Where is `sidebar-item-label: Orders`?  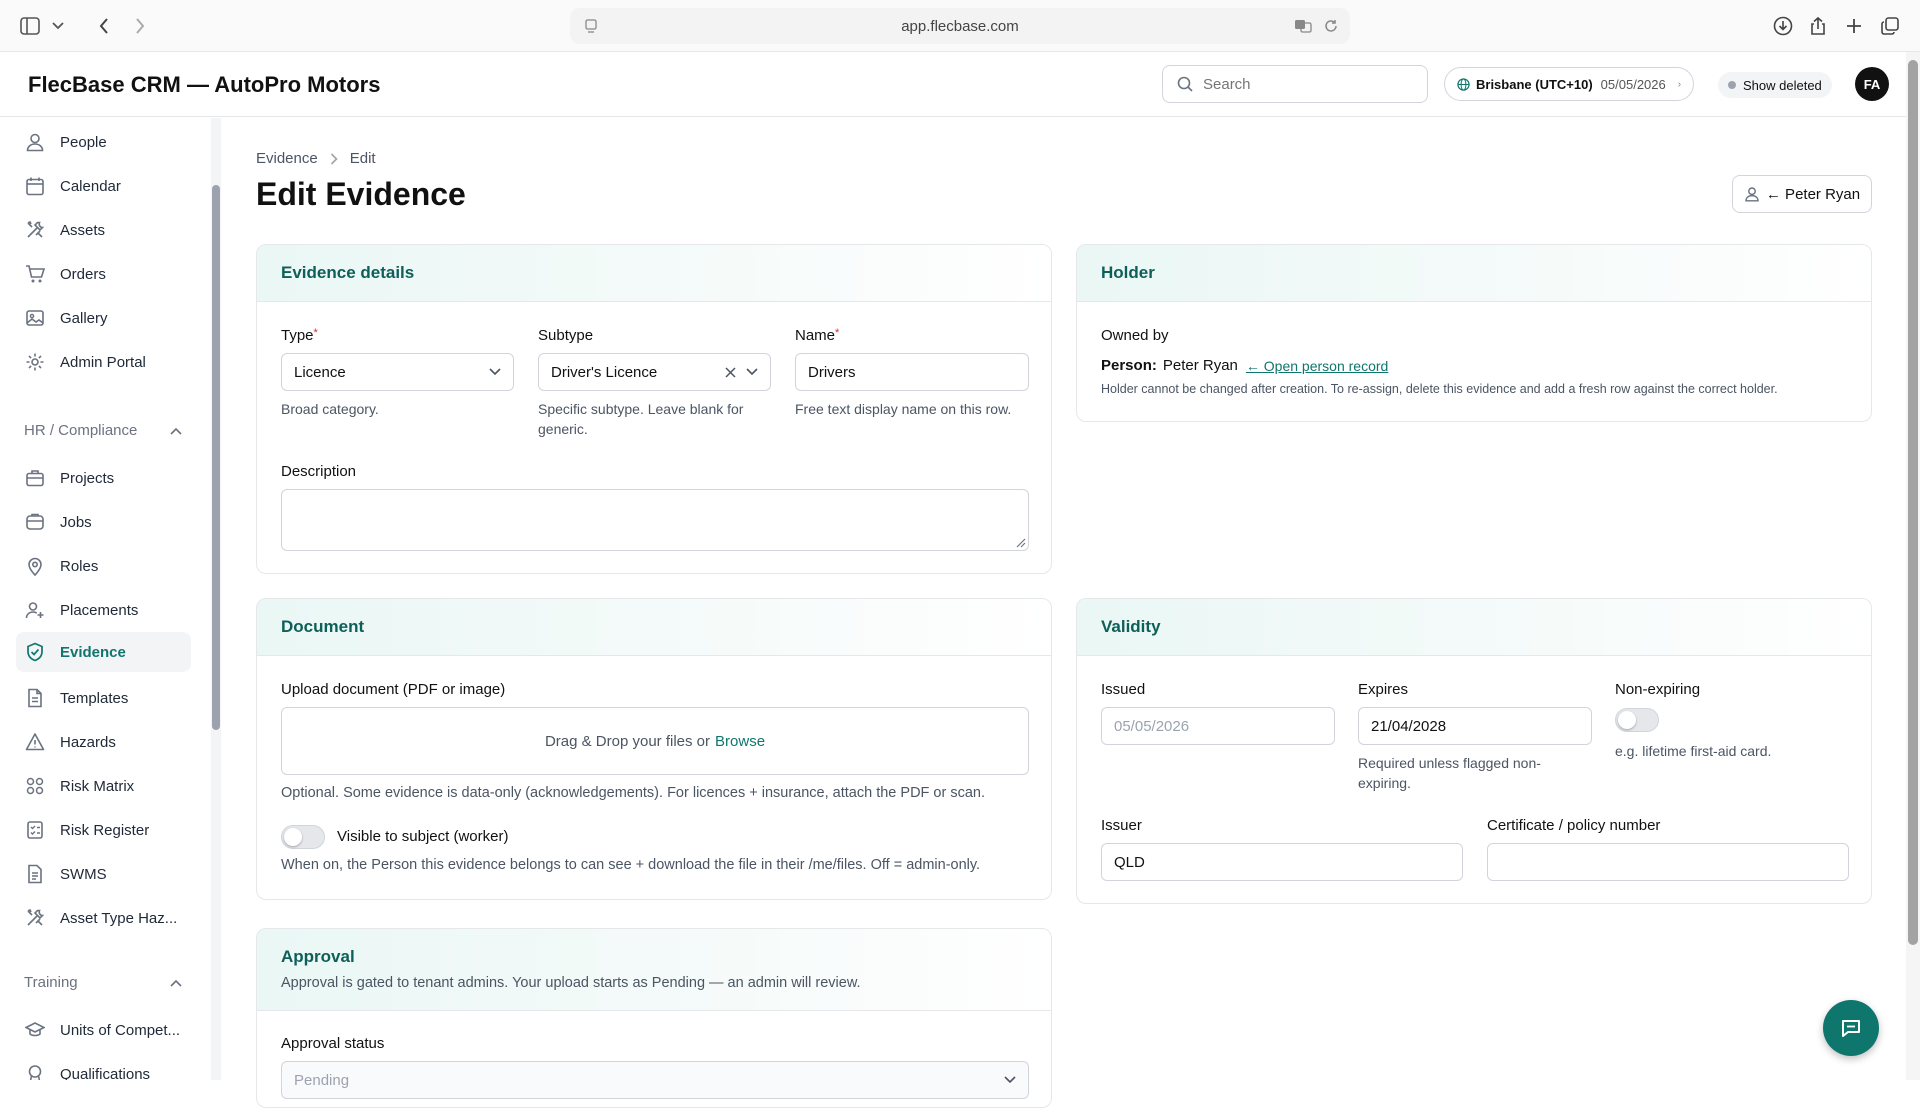 sidebar-item-label: Orders is located at coordinates (83, 274).